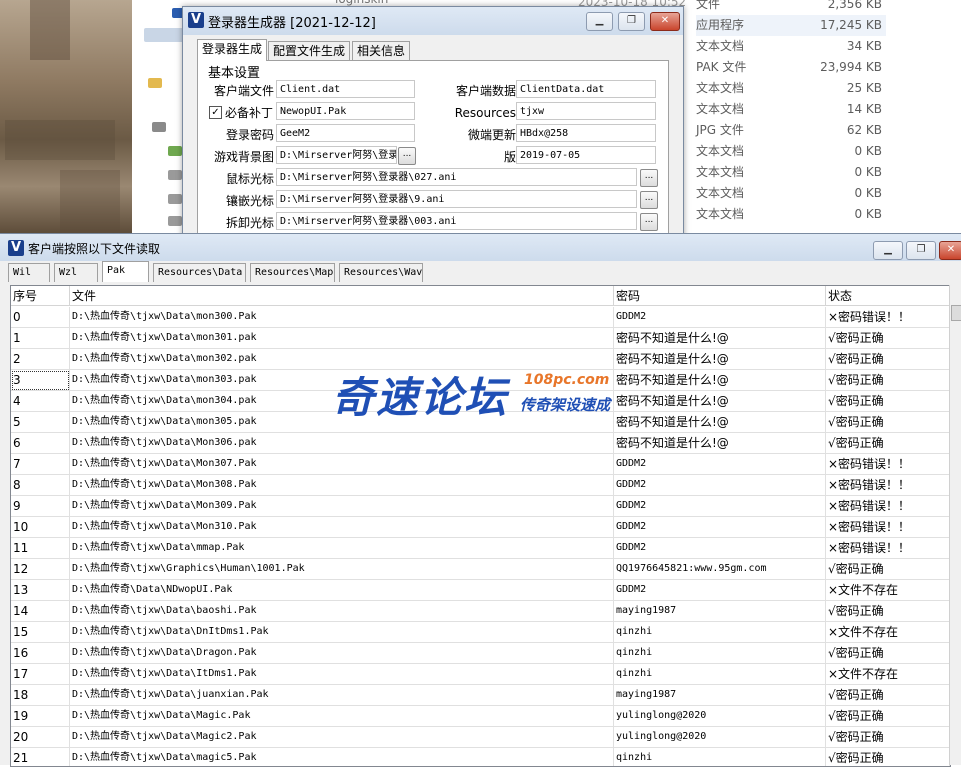 Image resolution: width=961 pixels, height=767 pixels. Describe the element at coordinates (249, 113) in the screenshot. I see `patch-label: 必备补丁` at that location.